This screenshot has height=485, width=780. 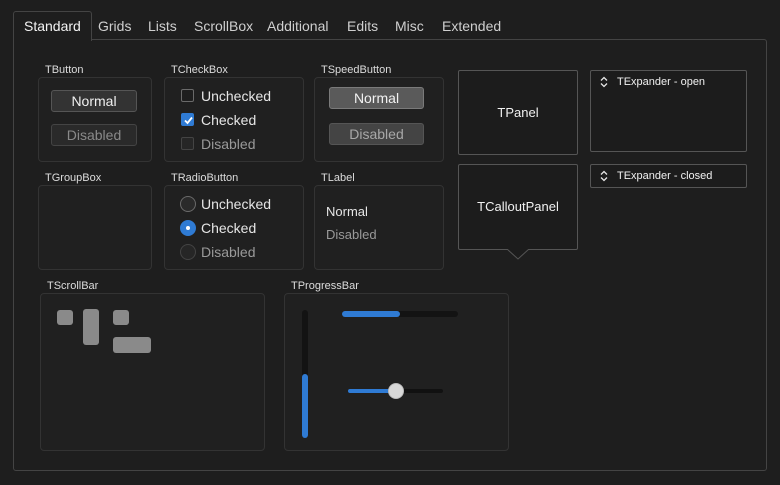 What do you see at coordinates (228, 252) in the screenshot?
I see `radio-label: Disabled` at bounding box center [228, 252].